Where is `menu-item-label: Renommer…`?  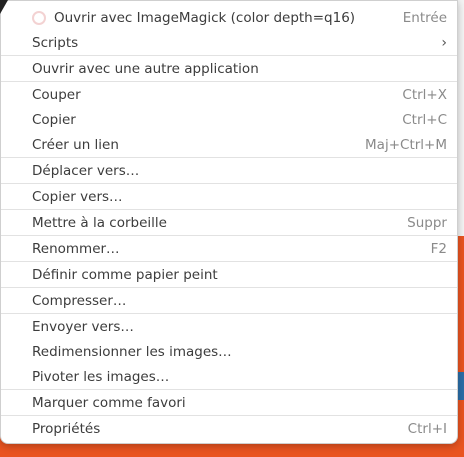
menu-item-label: Renommer… is located at coordinates (76, 248).